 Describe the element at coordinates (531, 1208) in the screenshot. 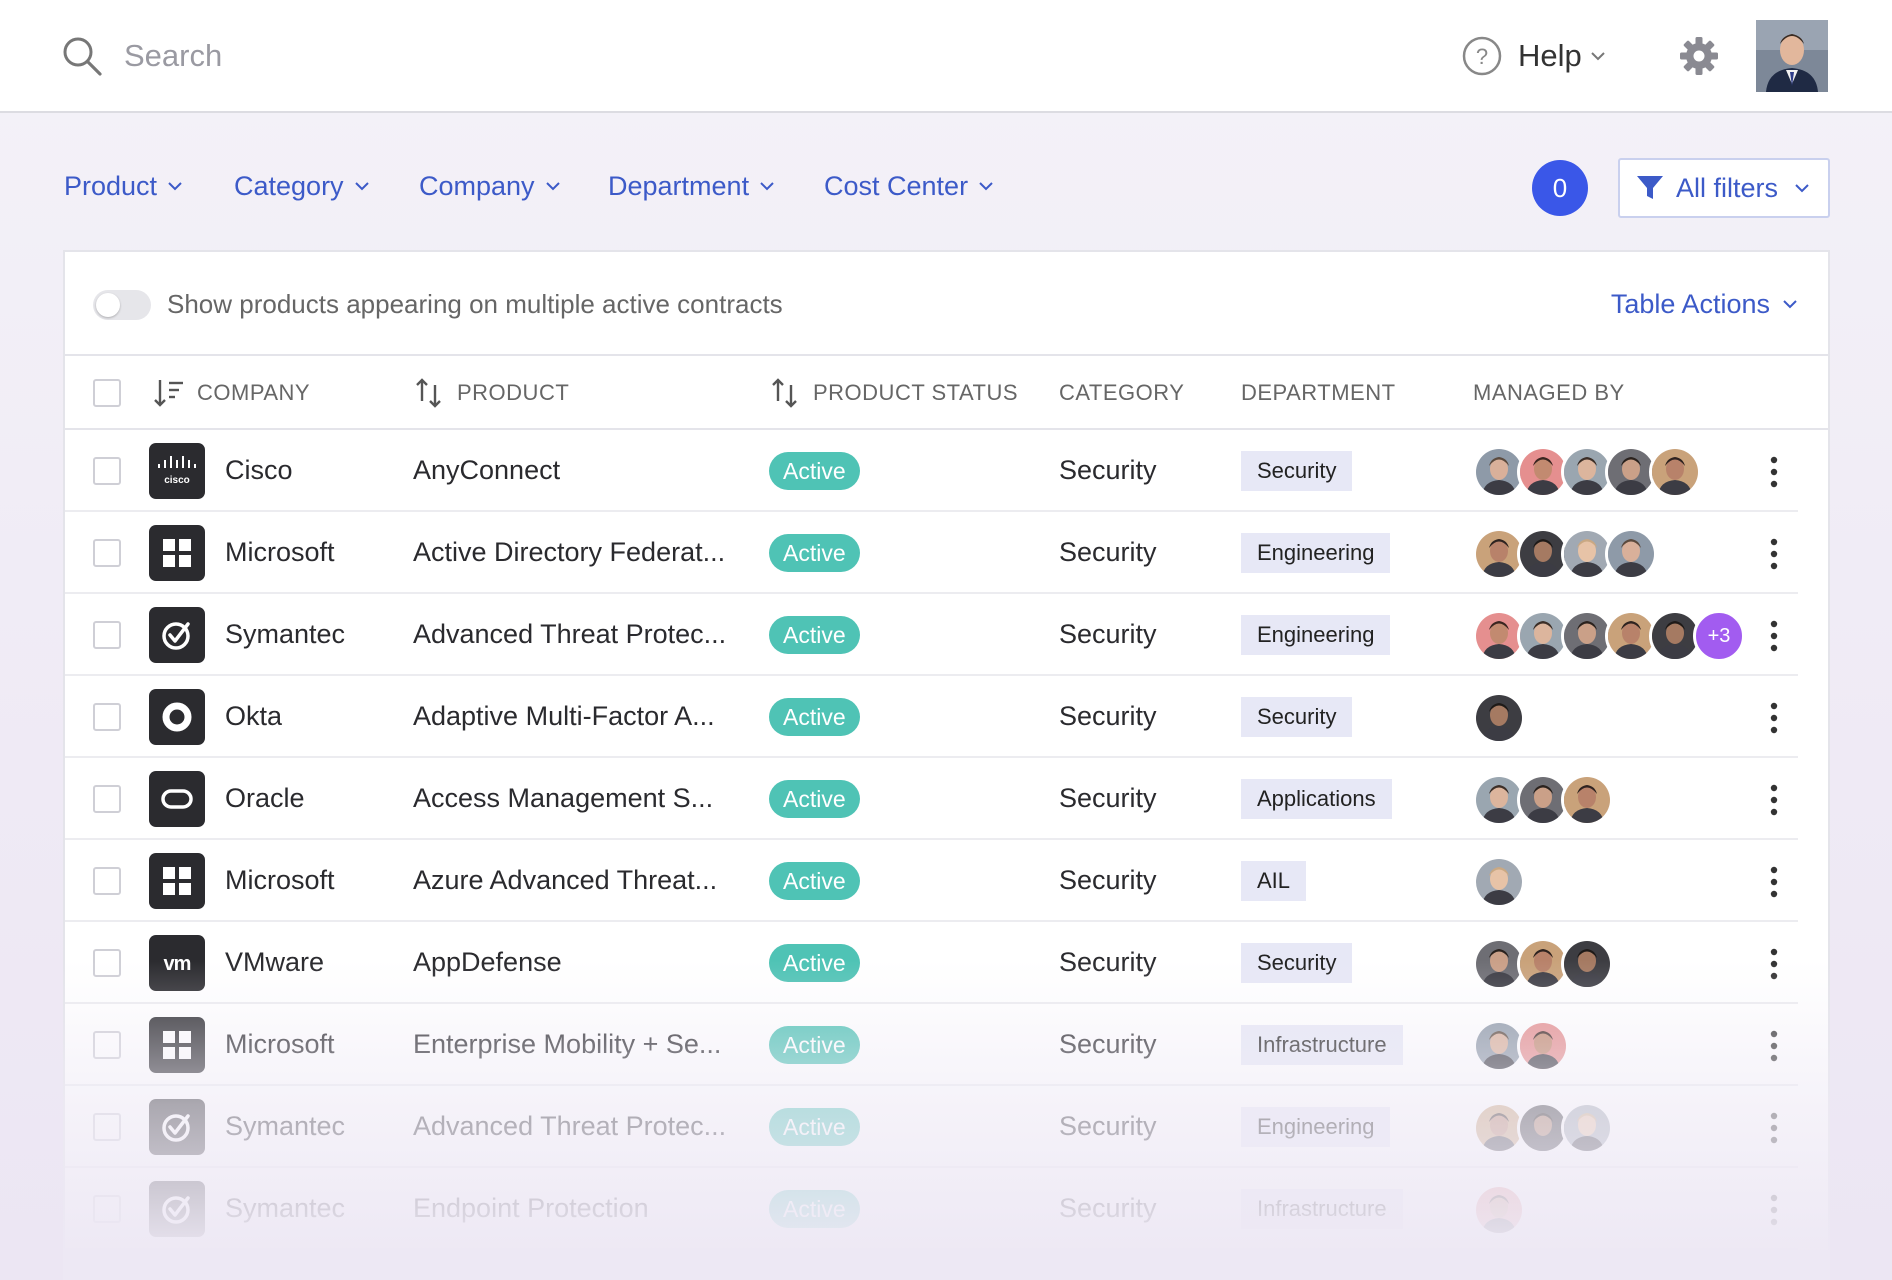

I see `product-name: Endpoint Protection` at that location.